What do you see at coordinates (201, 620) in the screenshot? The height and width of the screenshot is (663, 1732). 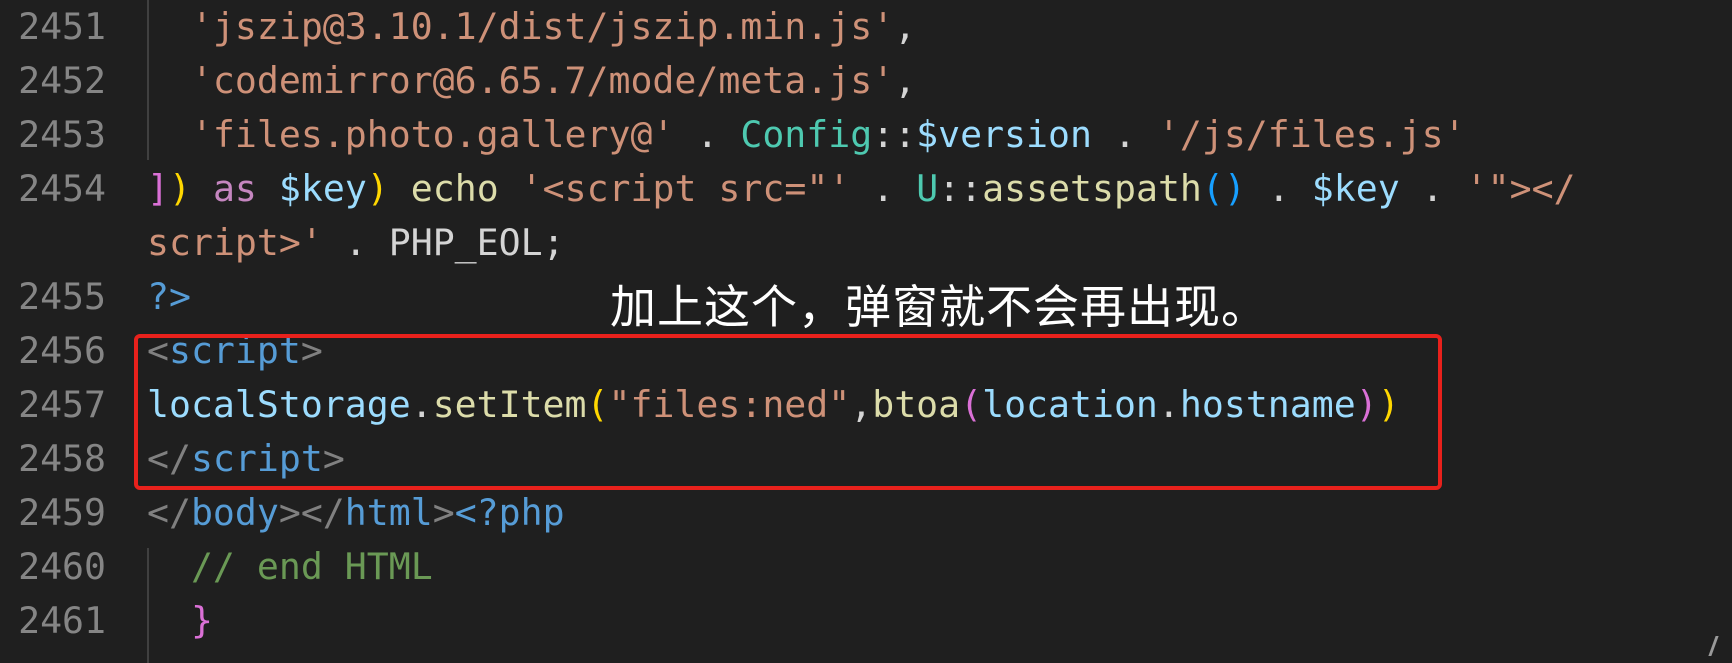 I see `code-token: }` at bounding box center [201, 620].